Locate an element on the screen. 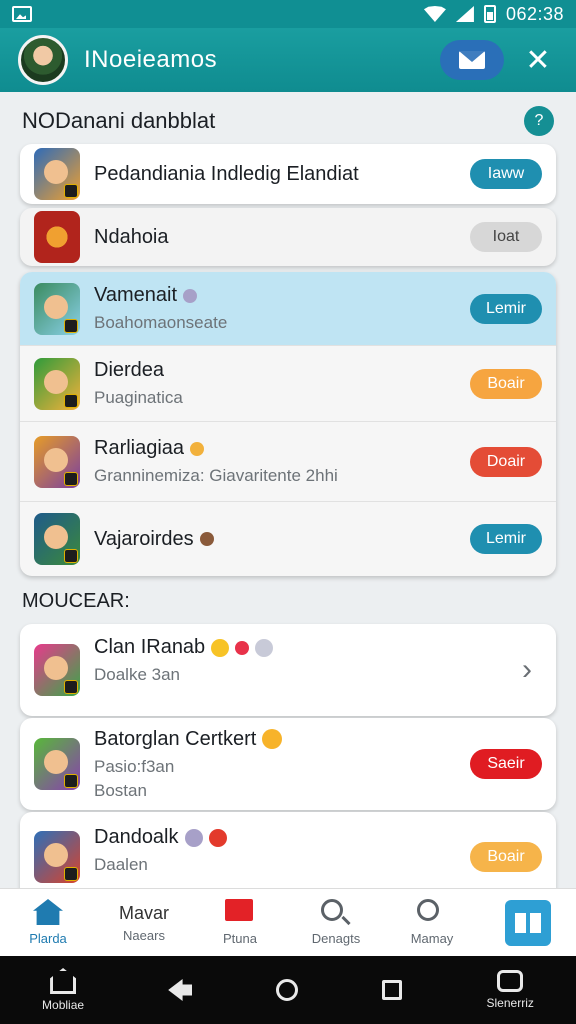 The width and height of the screenshot is (576, 1024). chevron-right-icon: › is located at coordinates (532, 670).